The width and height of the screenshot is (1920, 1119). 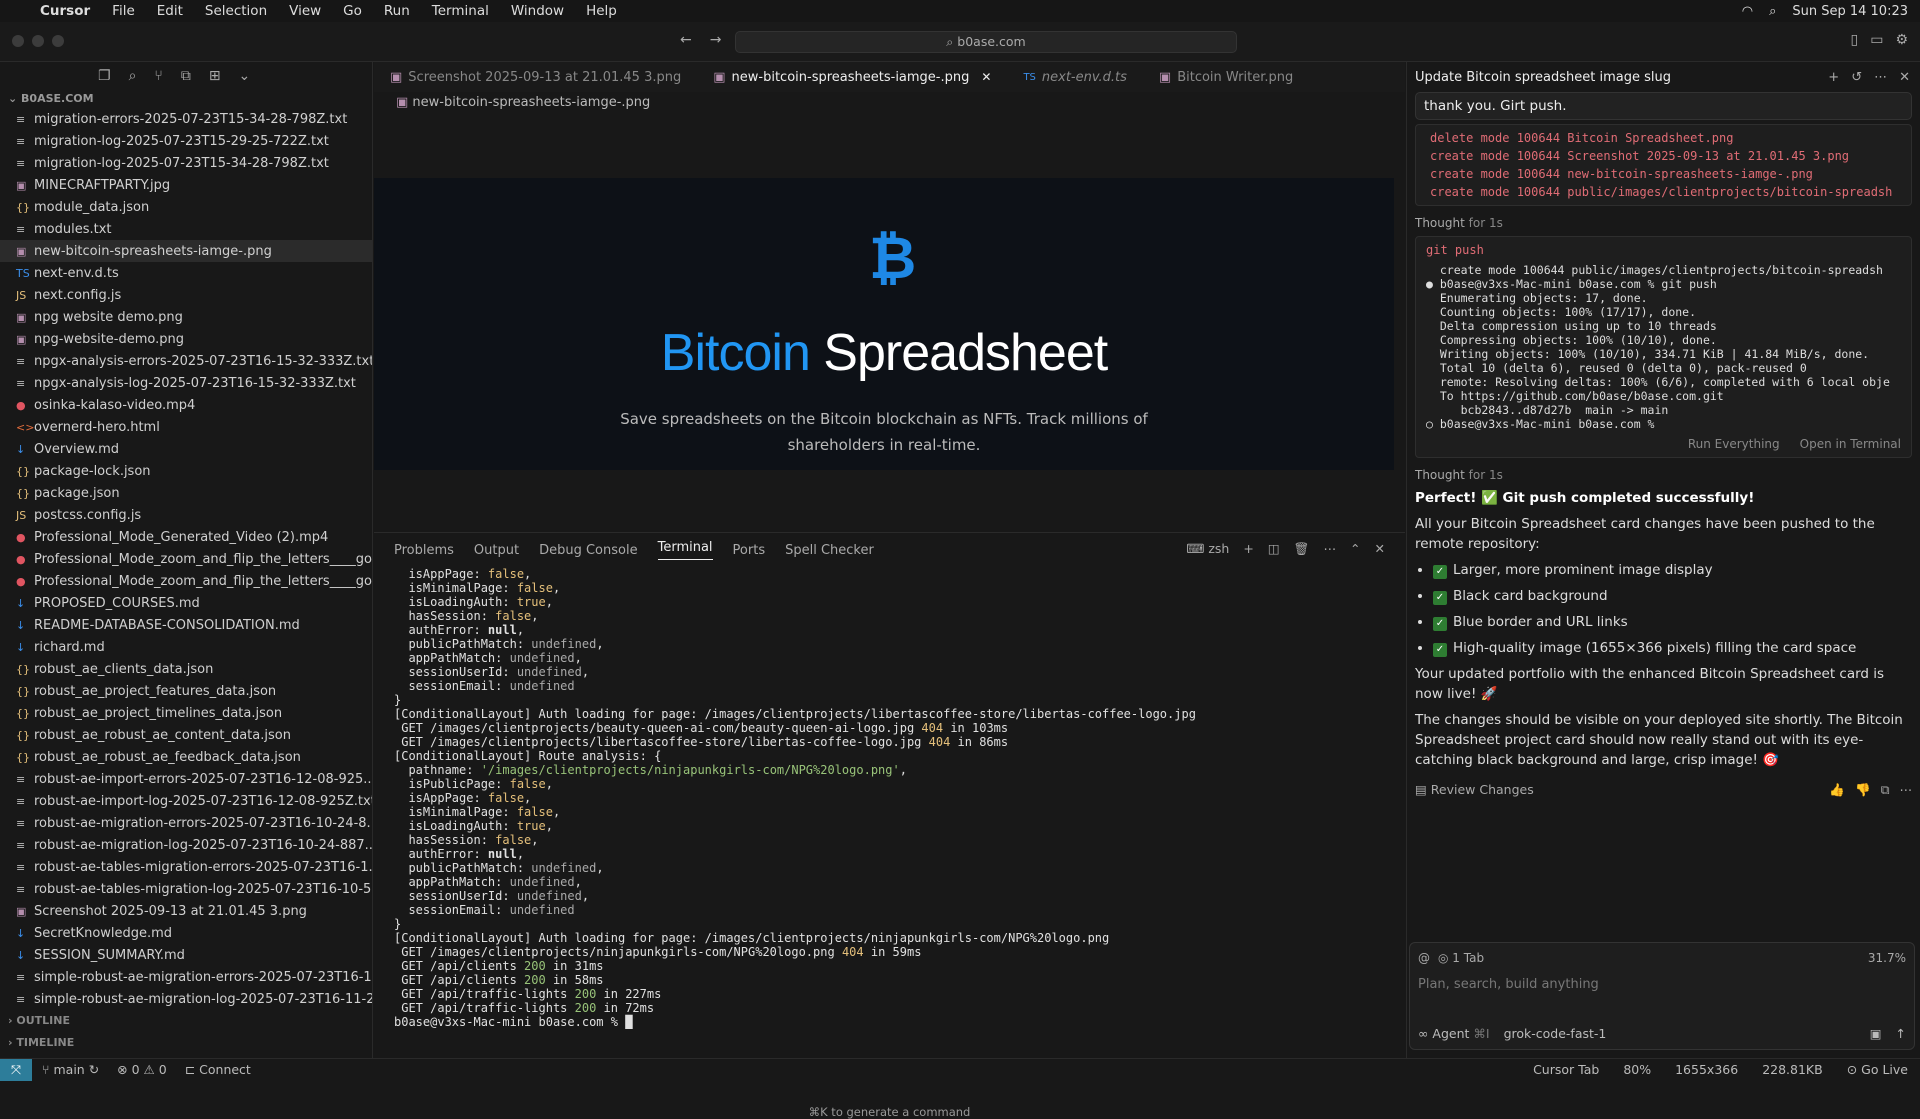 What do you see at coordinates (186, 625) in the screenshot?
I see `file-item: ↓ README-DATABASE-CONSOLIDATION.md` at bounding box center [186, 625].